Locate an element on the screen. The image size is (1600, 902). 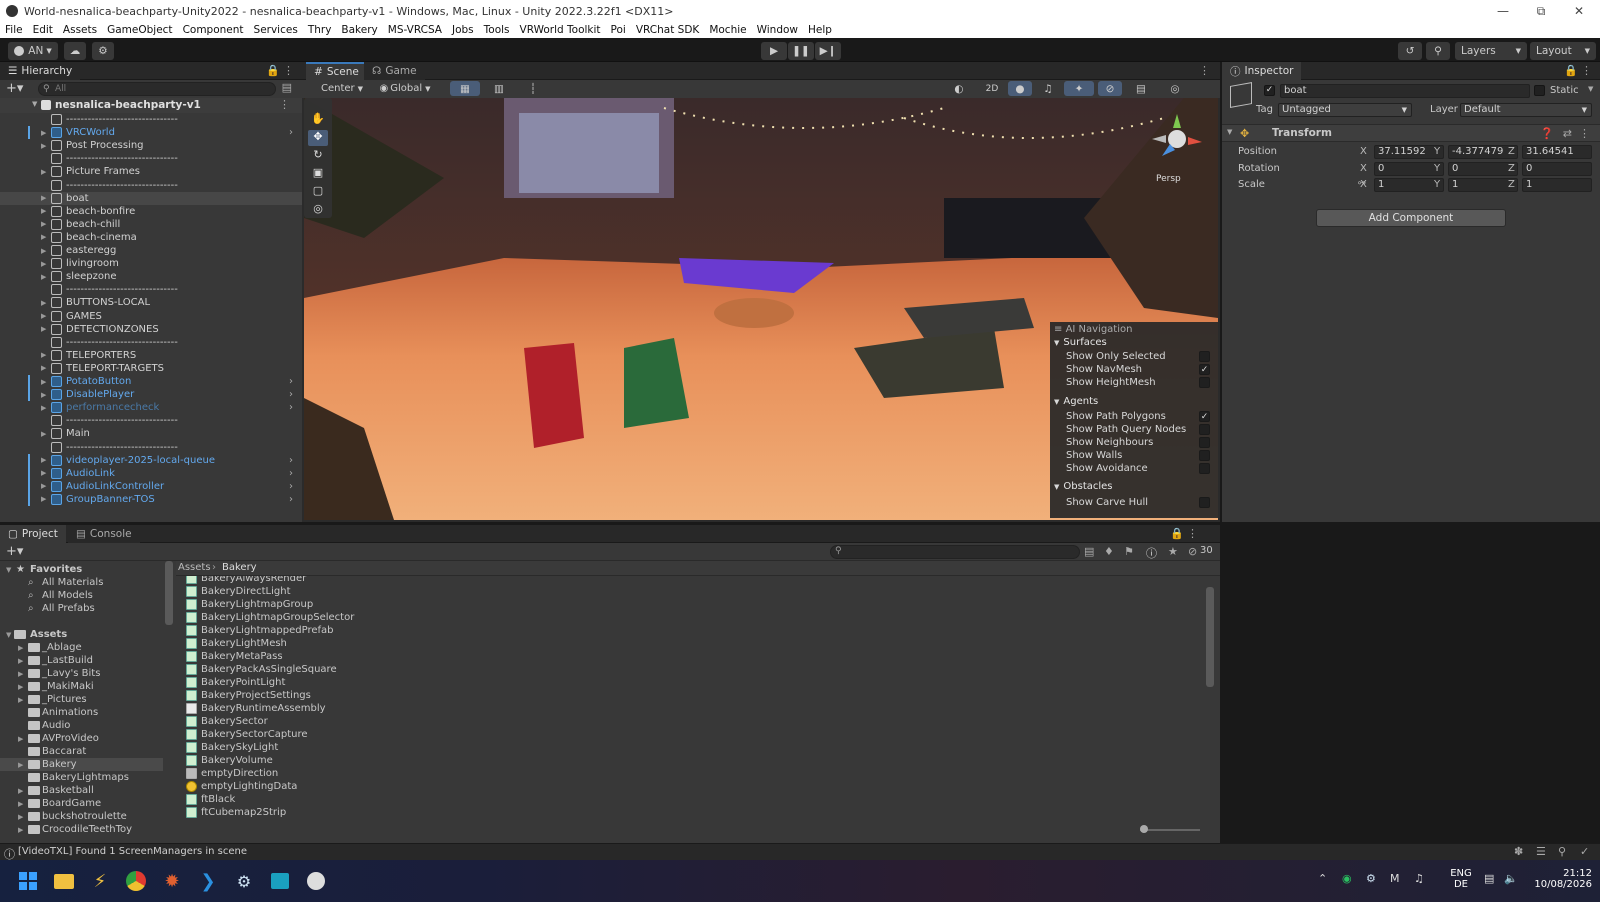
search-button: ⚲ is located at coordinates (1438, 51).